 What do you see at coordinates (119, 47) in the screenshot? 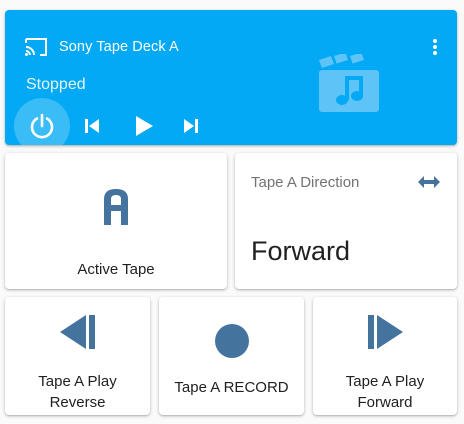
I see `media-player-title: Sony Tape Deck A` at bounding box center [119, 47].